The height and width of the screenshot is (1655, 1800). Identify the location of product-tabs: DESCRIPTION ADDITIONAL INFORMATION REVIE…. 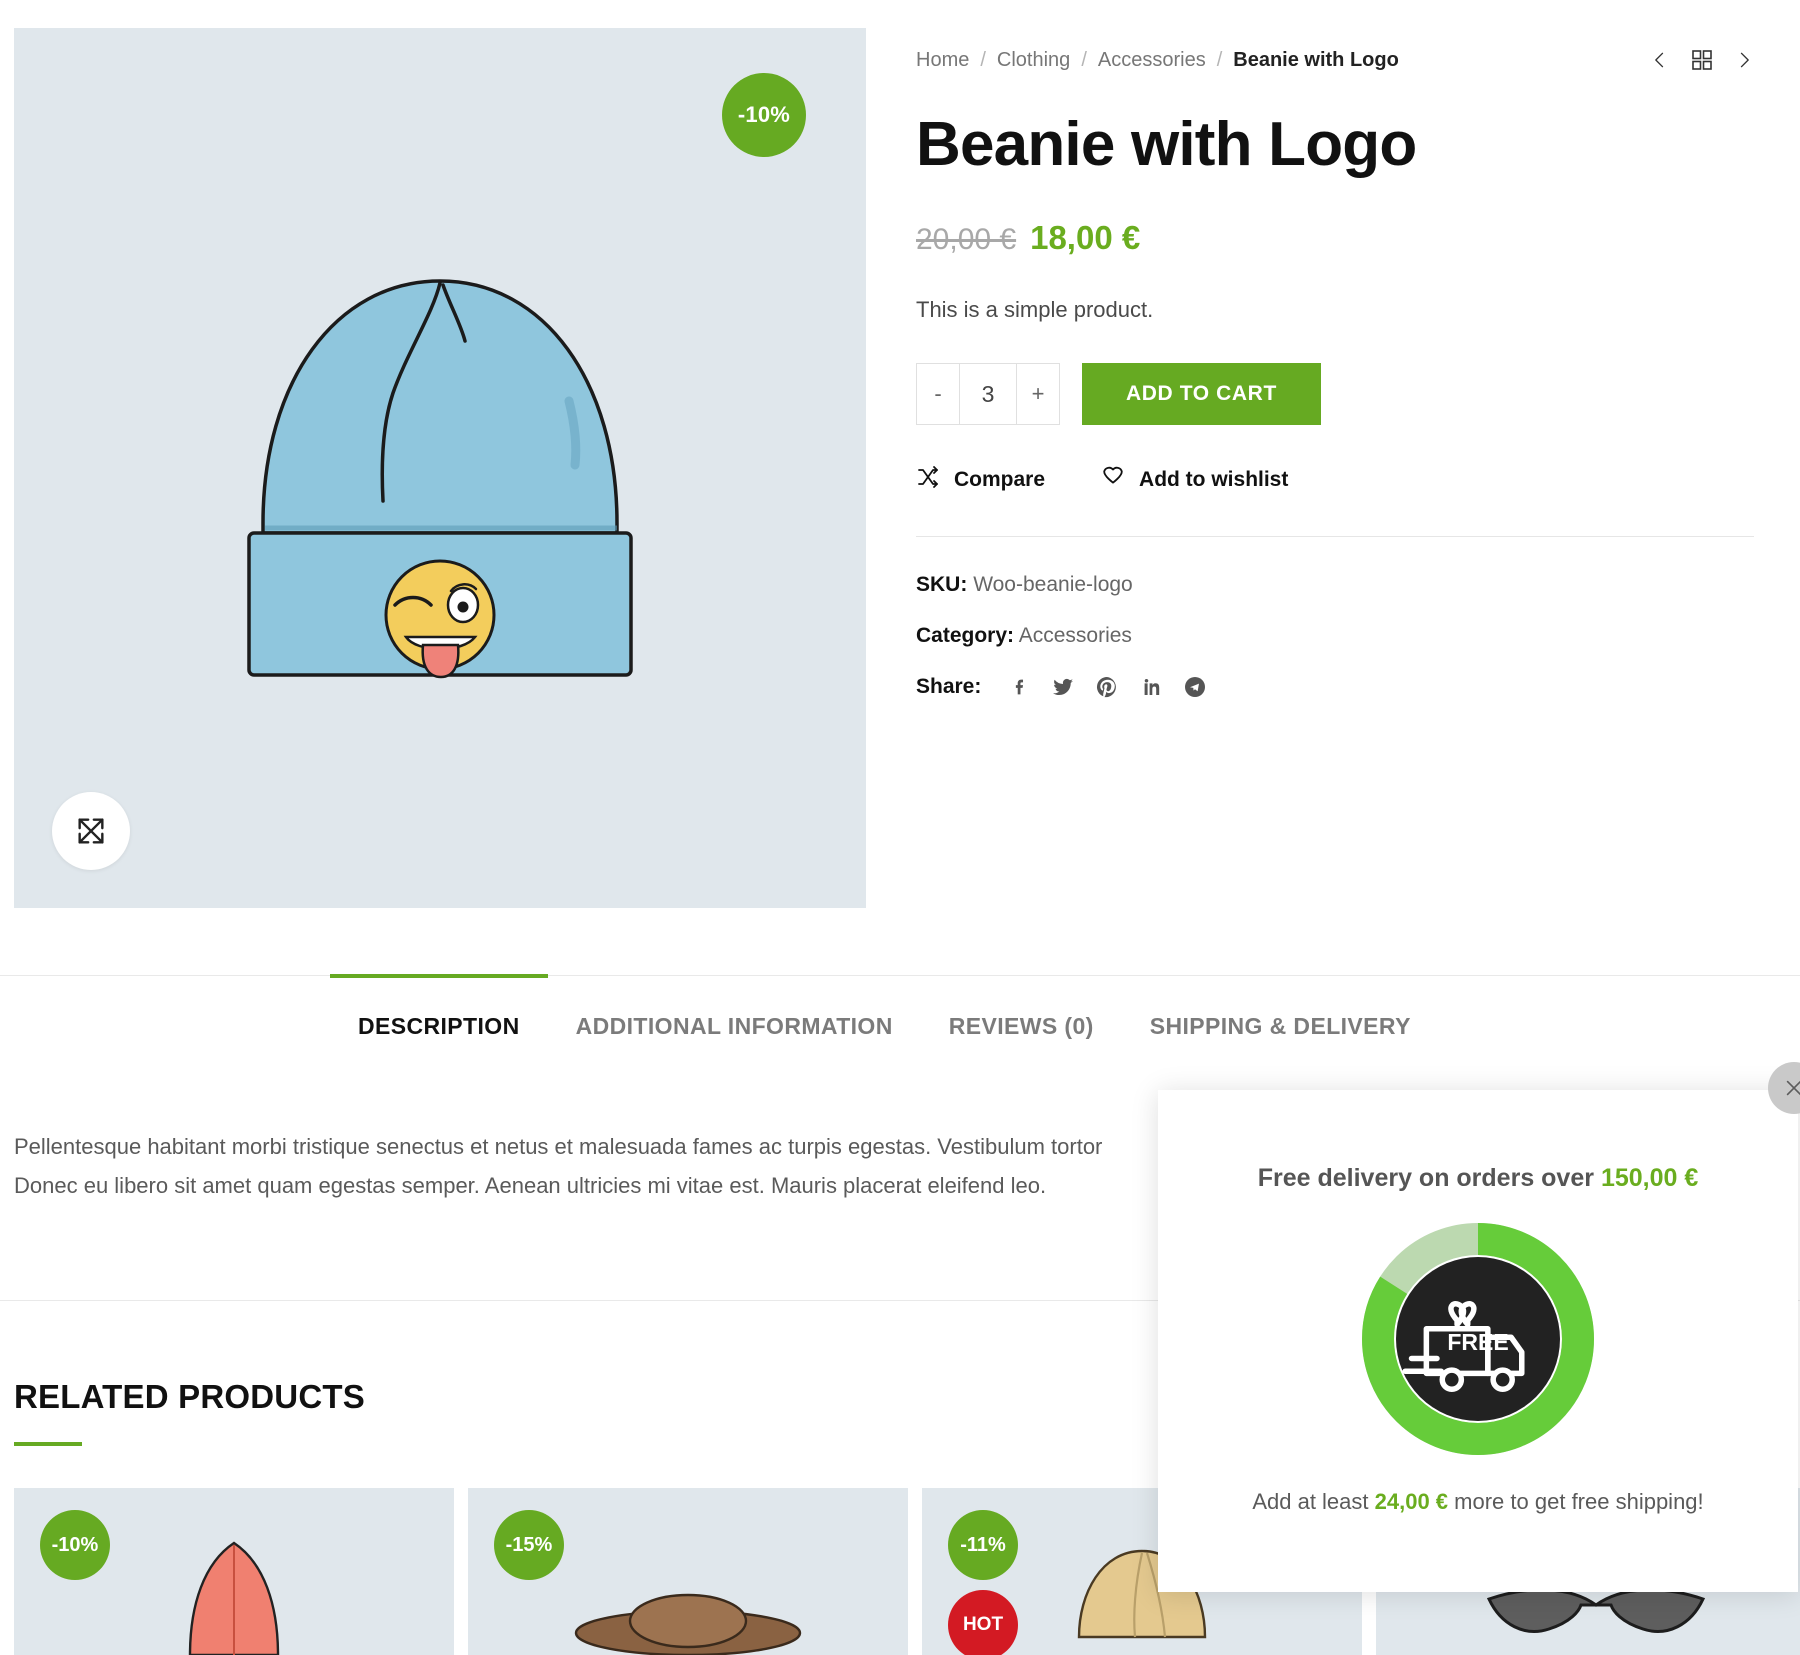
(900, 1022).